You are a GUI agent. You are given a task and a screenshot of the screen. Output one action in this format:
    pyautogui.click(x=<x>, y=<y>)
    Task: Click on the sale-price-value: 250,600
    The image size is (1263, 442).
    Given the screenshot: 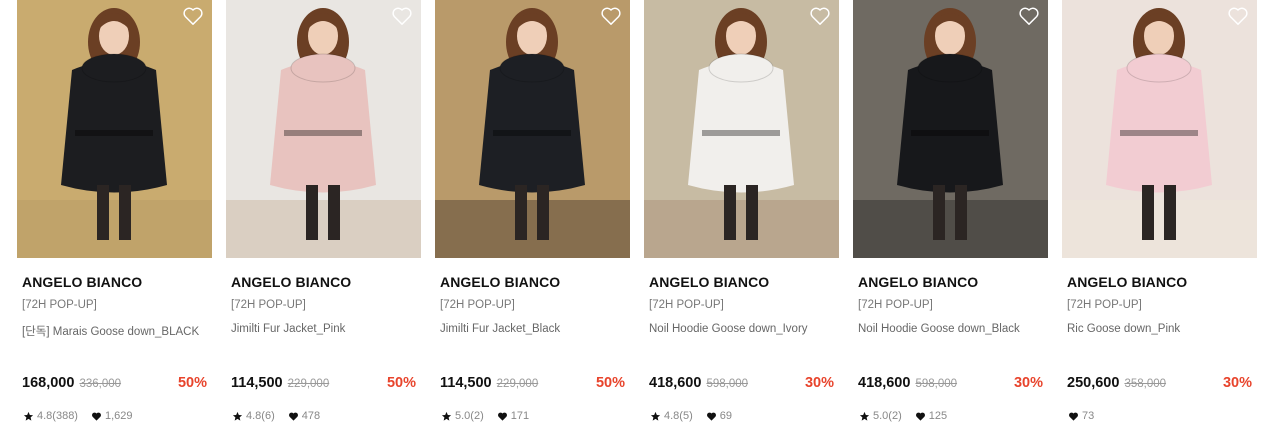 What is the action you would take?
    pyautogui.click(x=1093, y=383)
    